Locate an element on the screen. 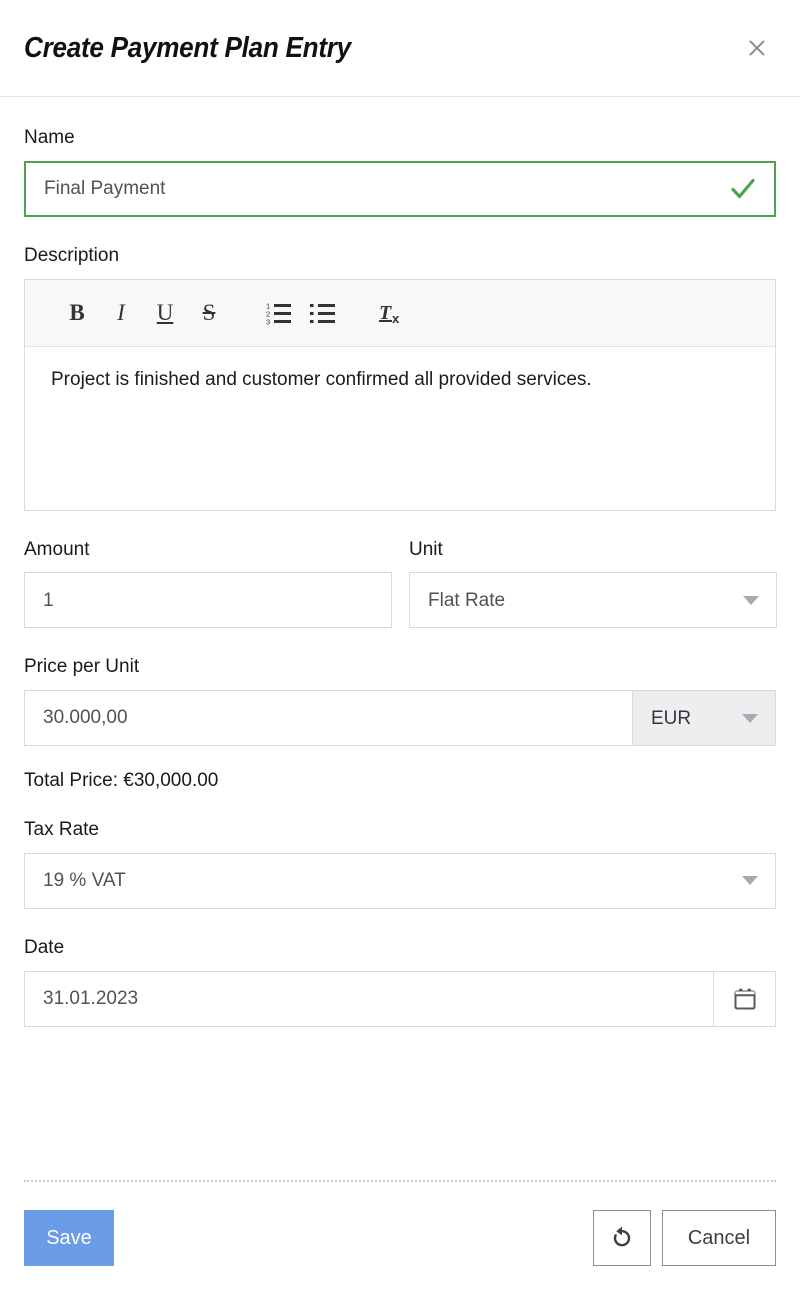 This screenshot has height=1314, width=800. name-input-value: Final Payment is located at coordinates (105, 189).